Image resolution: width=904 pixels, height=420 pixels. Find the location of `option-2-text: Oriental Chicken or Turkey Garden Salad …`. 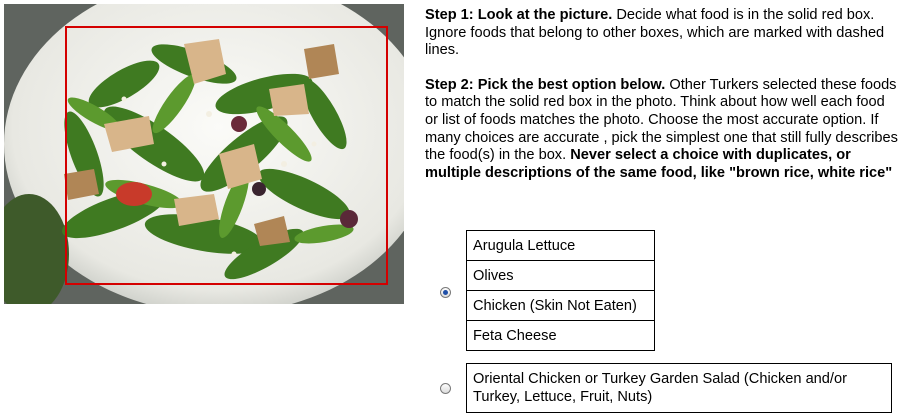

option-2-text: Oriental Chicken or Turkey Garden Salad … is located at coordinates (660, 388).